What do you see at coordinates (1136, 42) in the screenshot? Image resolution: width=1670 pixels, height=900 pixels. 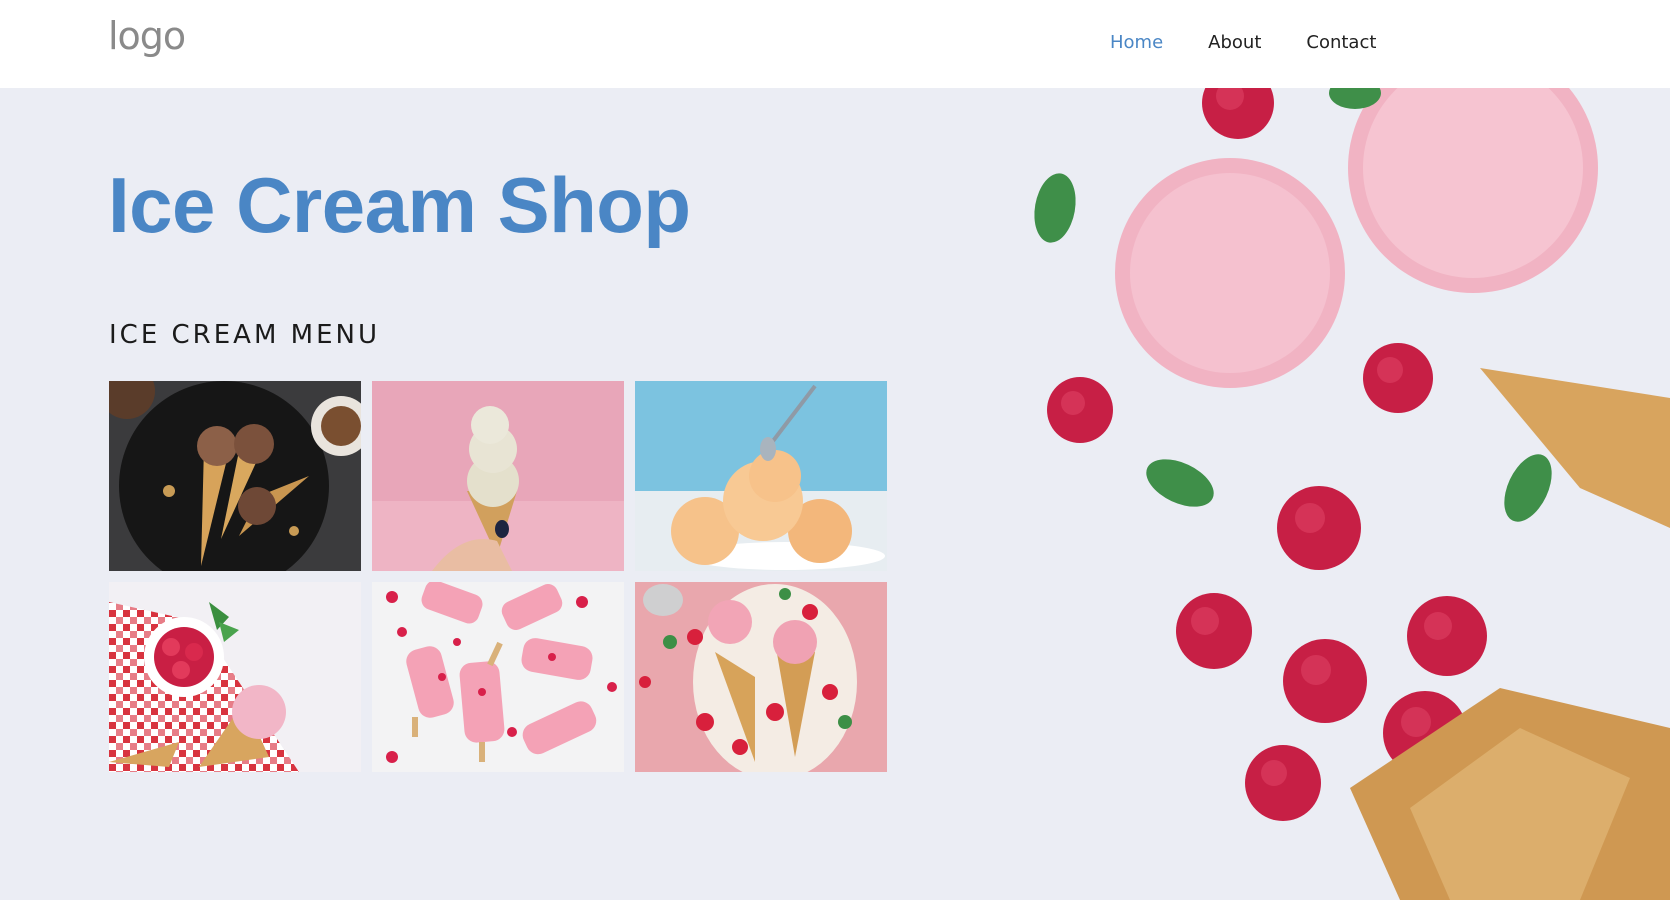 I see `nav-home-link: Home` at bounding box center [1136, 42].